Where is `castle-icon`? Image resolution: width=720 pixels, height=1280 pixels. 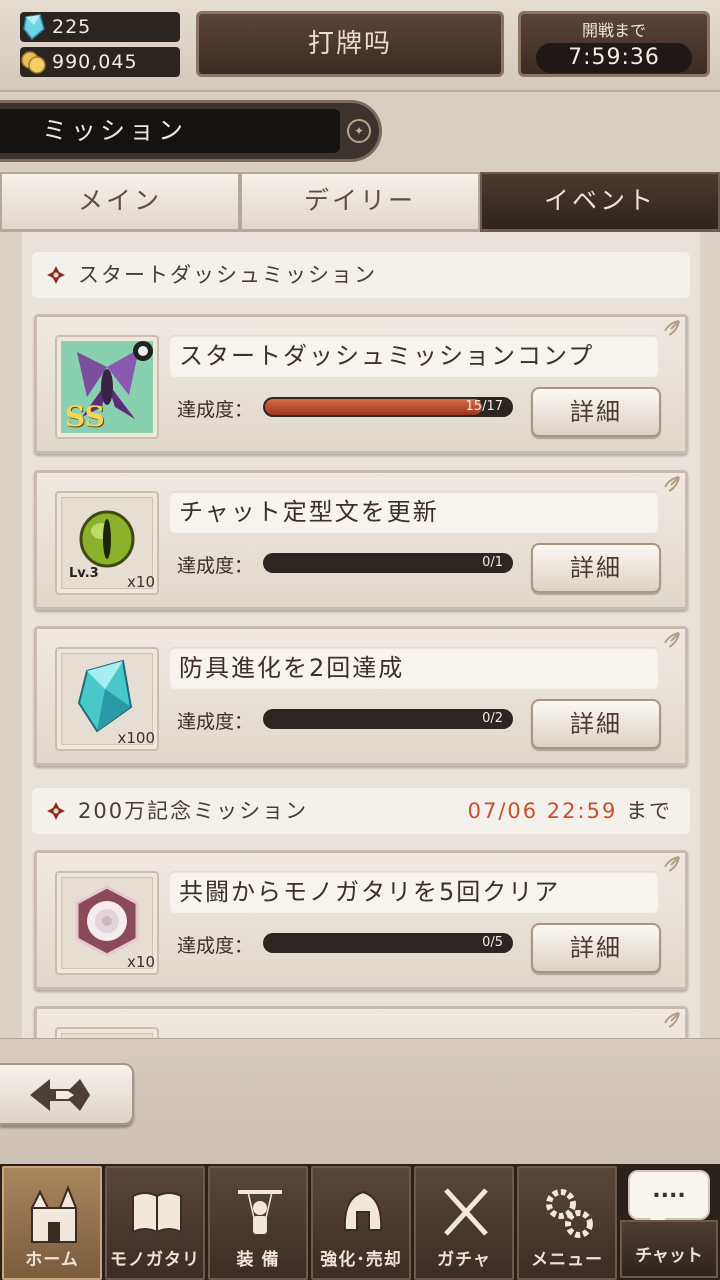
castle-icon is located at coordinates (54, 1214).